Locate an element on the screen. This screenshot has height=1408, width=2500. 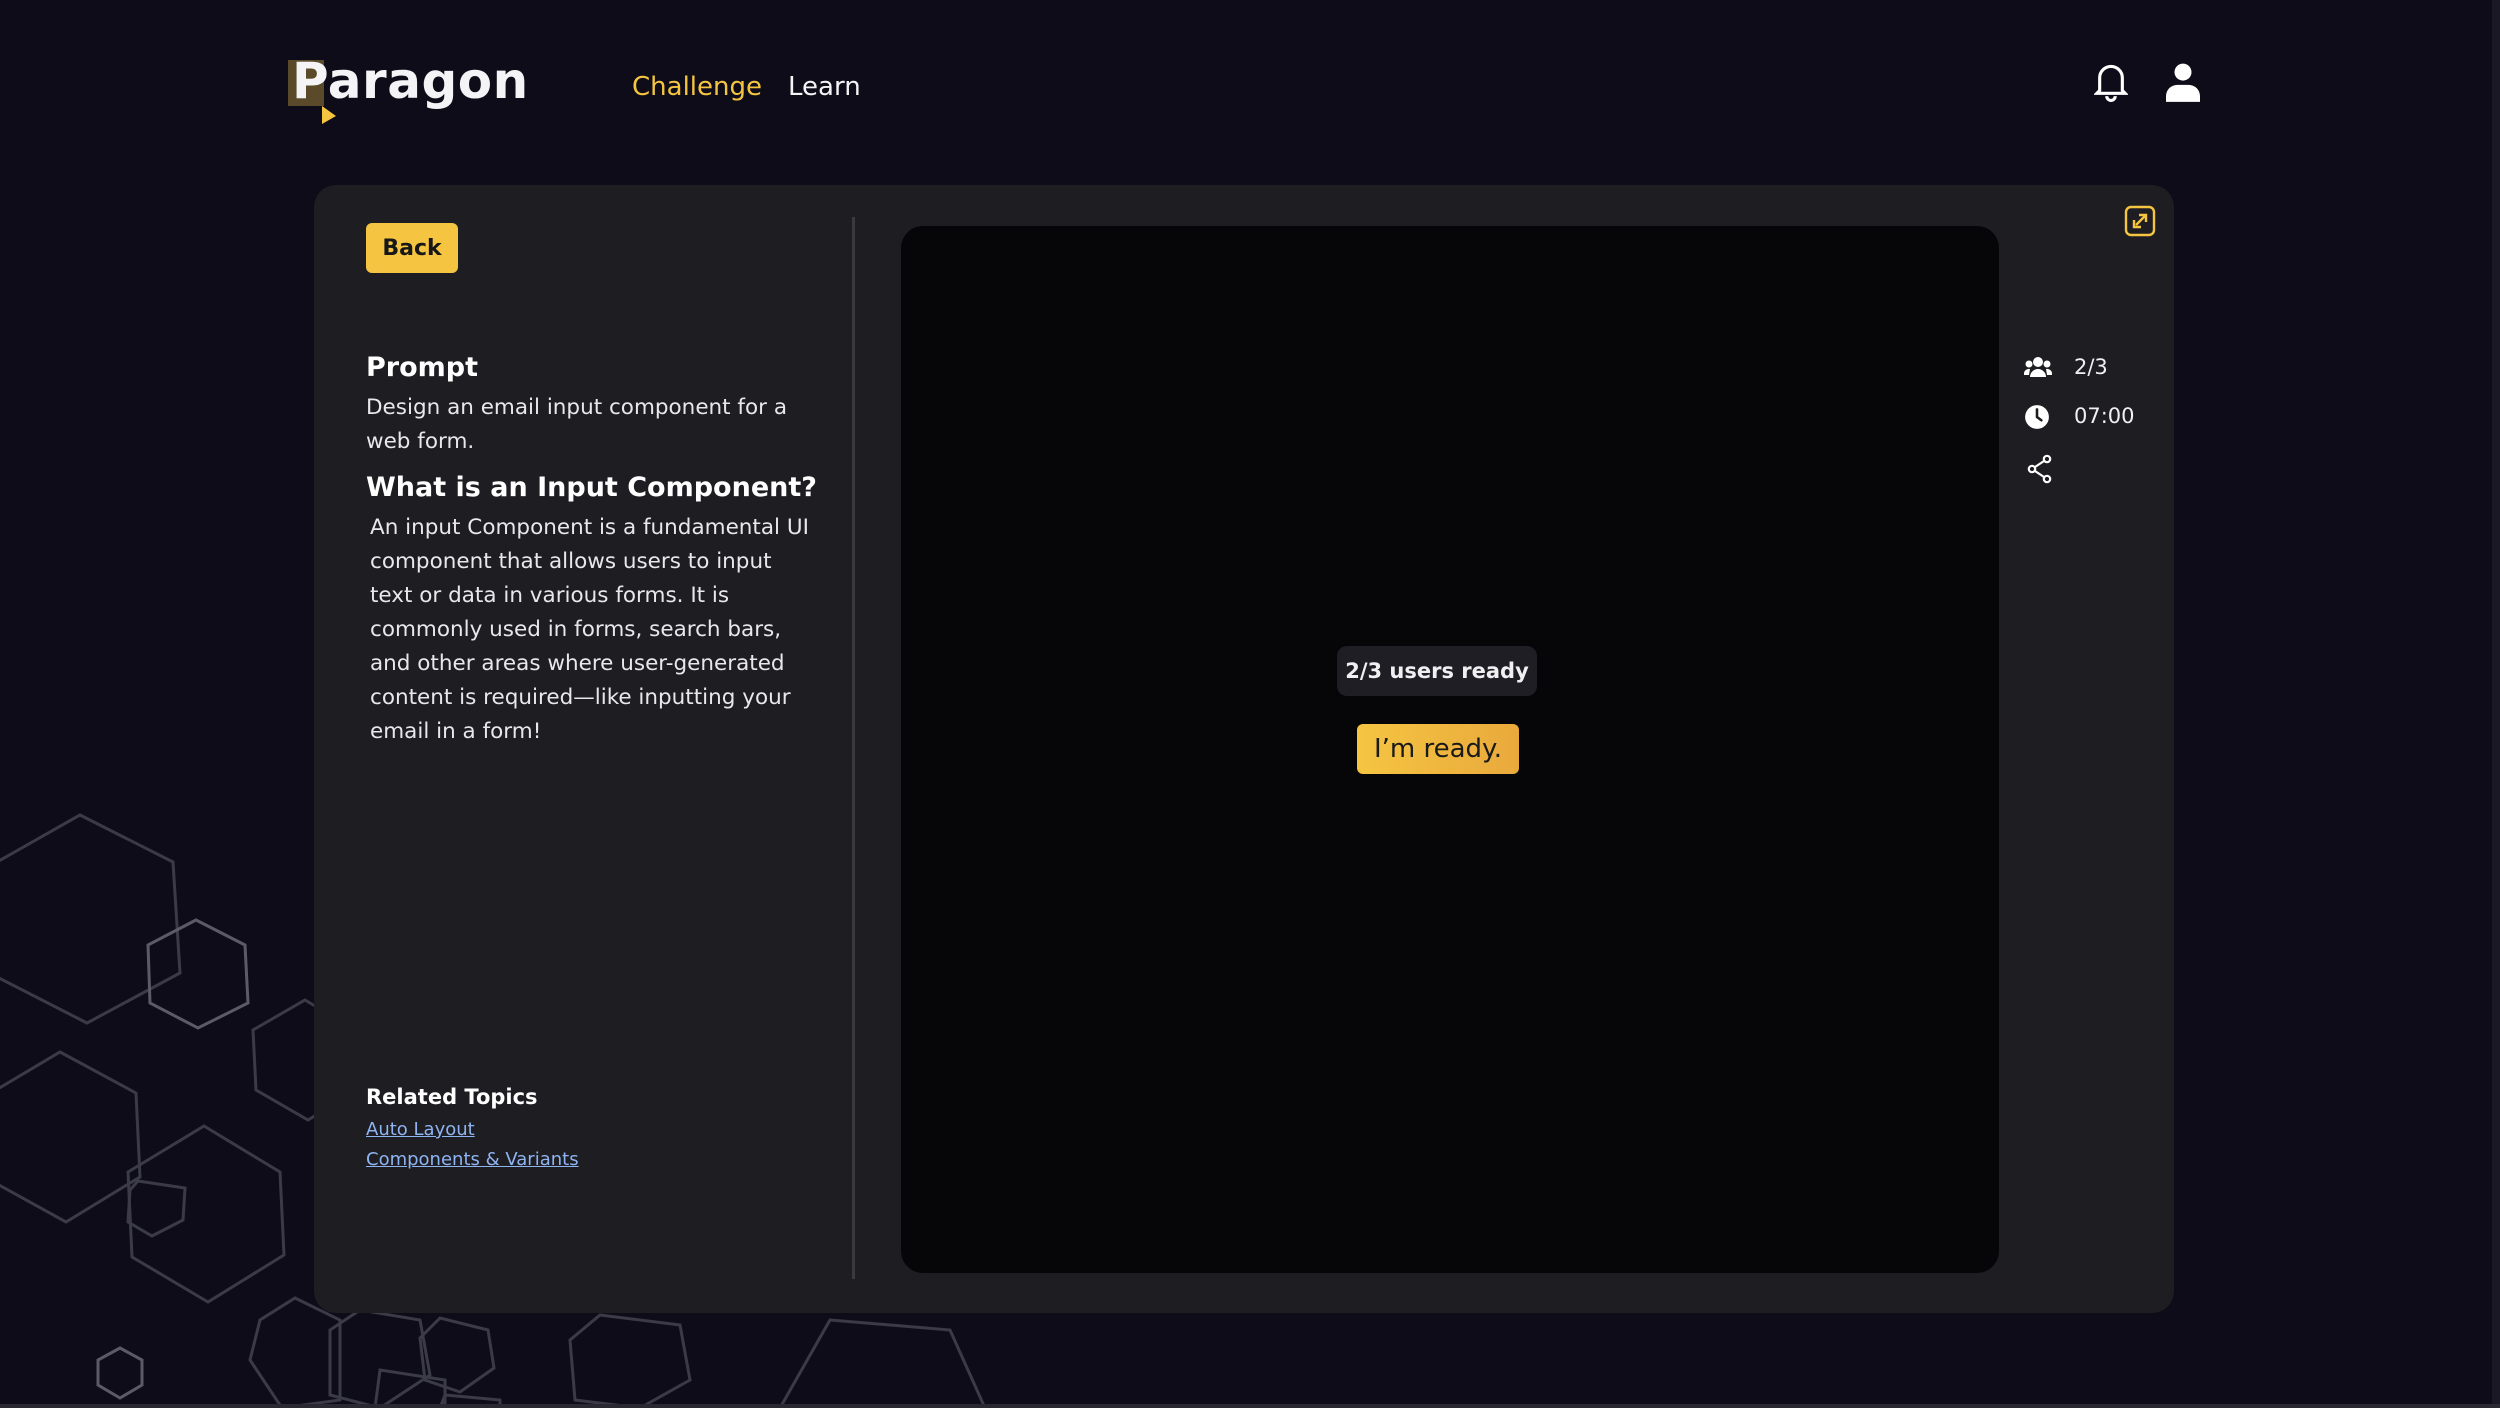
related-link-components-variants: Components & Variants is located at coordinates (472, 1159).